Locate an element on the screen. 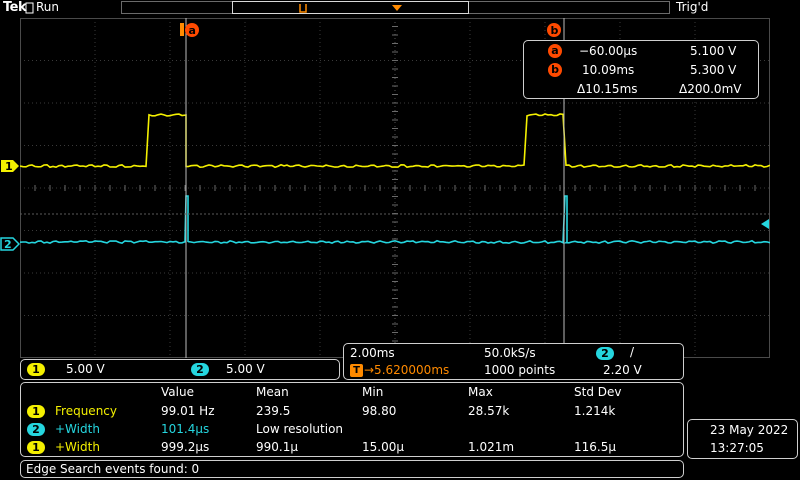  measurement-max: 28.57k is located at coordinates (489, 411).